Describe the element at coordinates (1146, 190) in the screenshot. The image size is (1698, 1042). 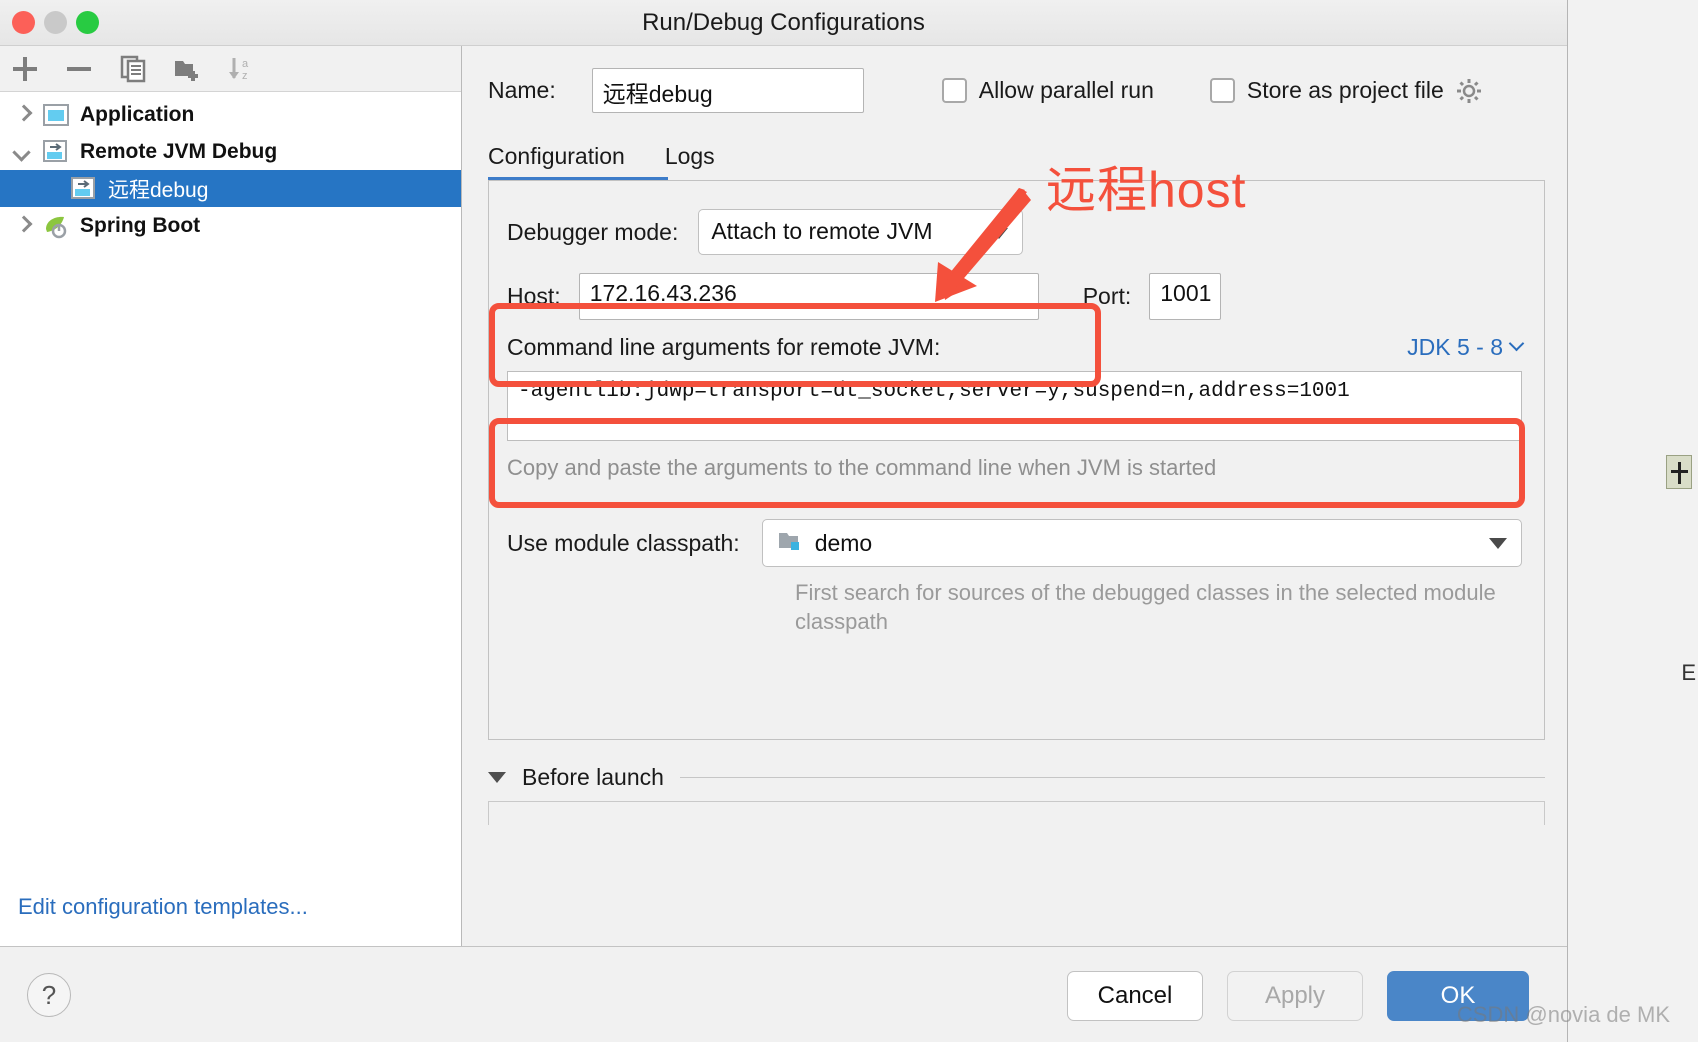
I see `annotation-callout-text: 远程host` at that location.